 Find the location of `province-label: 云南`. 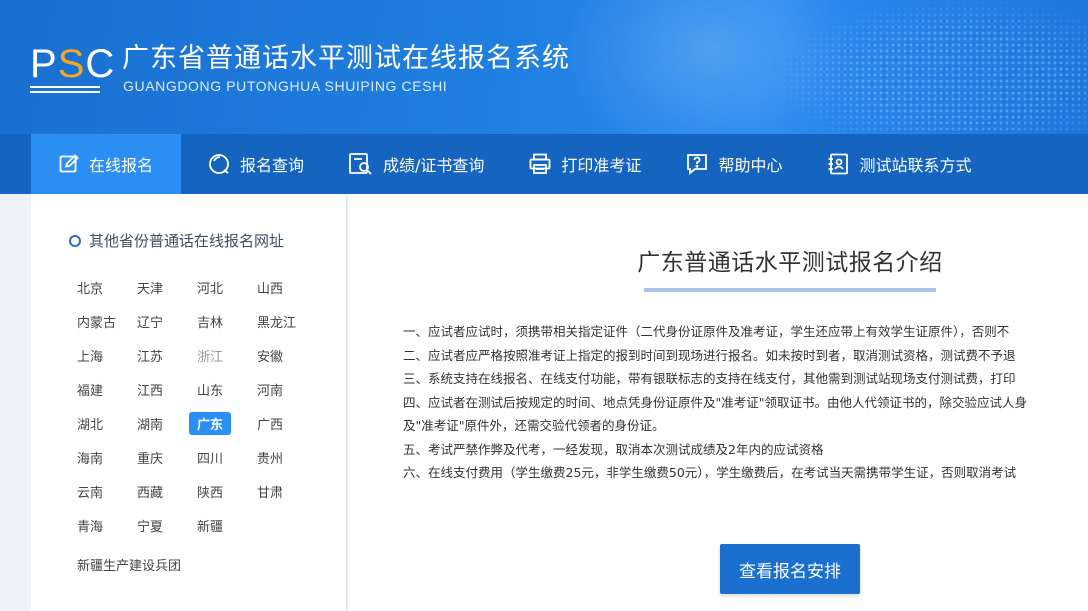

province-label: 云南 is located at coordinates (90, 493).